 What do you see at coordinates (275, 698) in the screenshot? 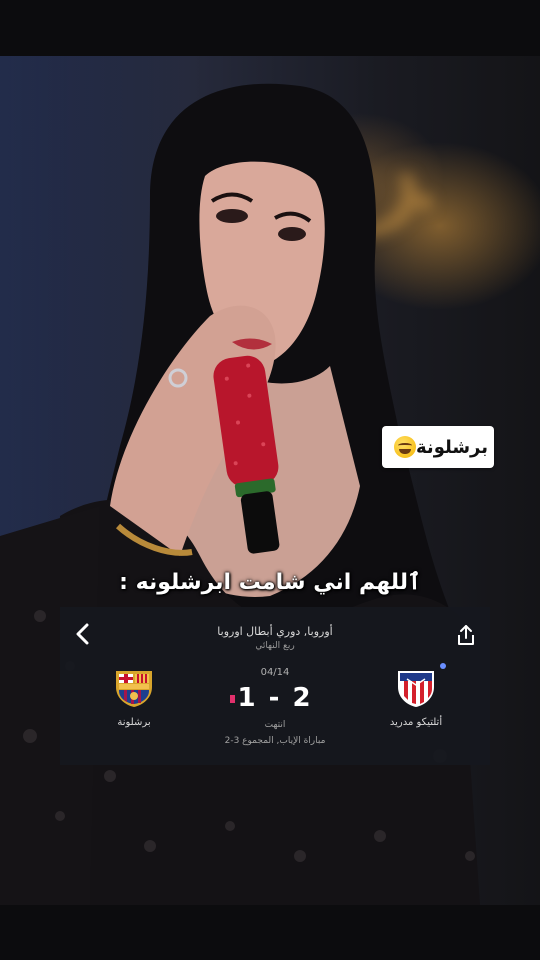
I see `match-score: 1 - 2` at bounding box center [275, 698].